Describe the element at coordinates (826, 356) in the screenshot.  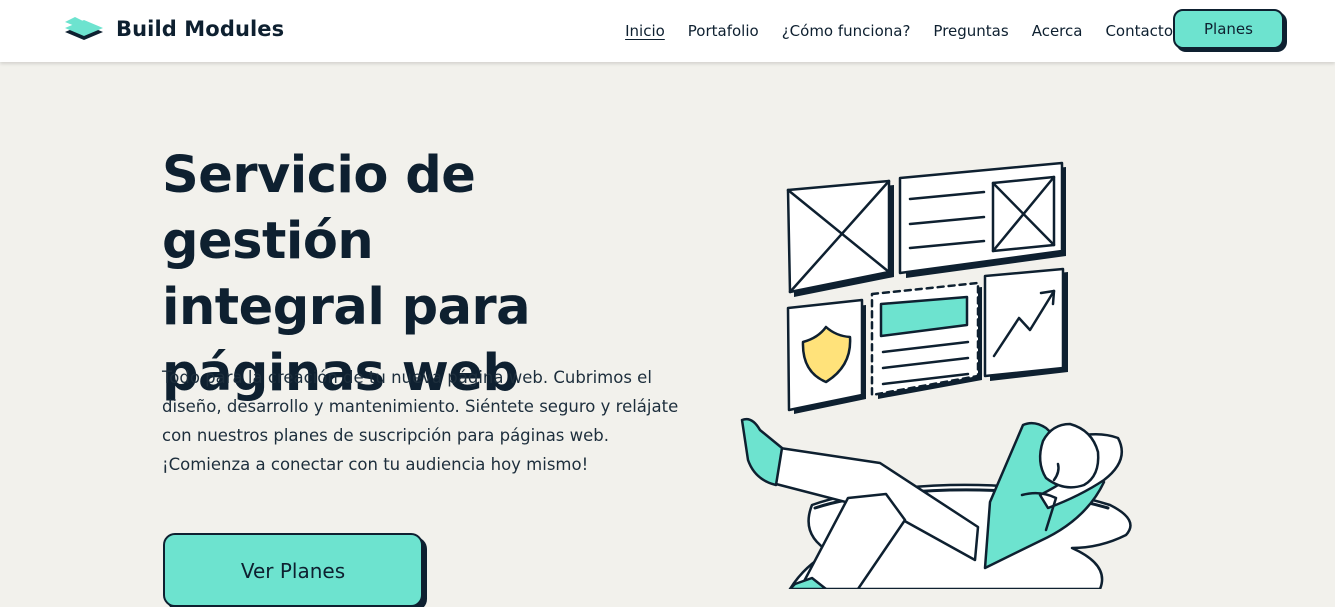
I see `security-shield-module-icon` at that location.